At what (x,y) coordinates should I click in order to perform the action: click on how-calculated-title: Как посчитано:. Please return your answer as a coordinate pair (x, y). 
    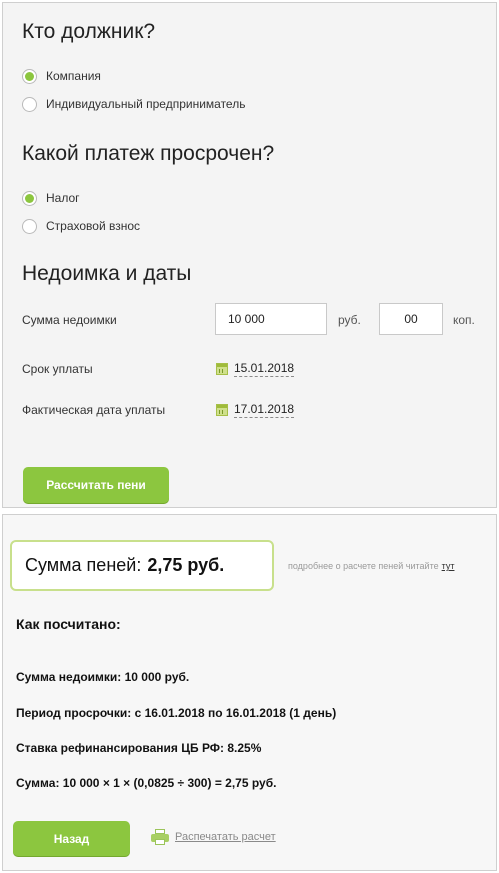
    Looking at the image, I should click on (68, 624).